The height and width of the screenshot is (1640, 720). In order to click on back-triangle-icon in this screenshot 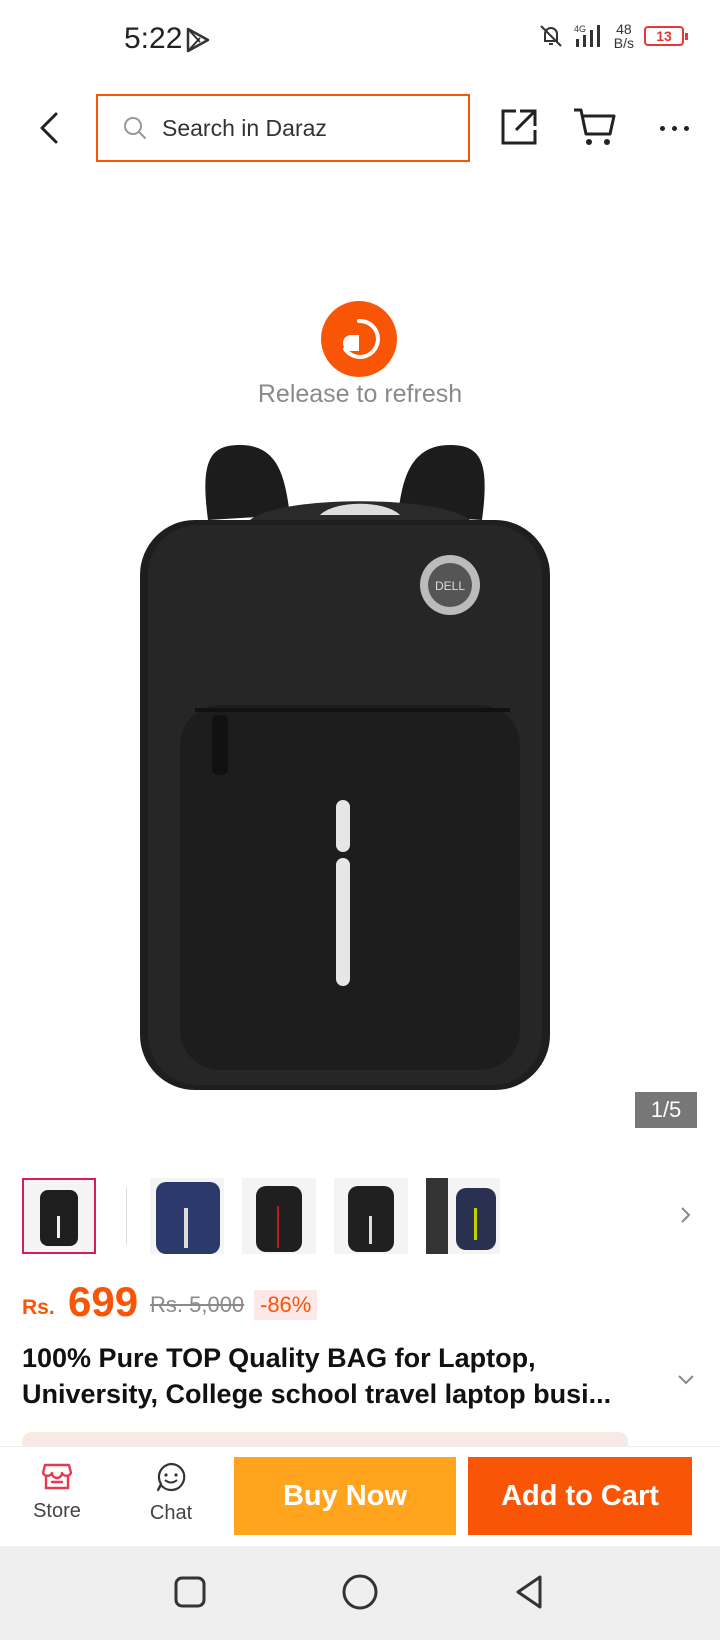, I will do `click(530, 1592)`.